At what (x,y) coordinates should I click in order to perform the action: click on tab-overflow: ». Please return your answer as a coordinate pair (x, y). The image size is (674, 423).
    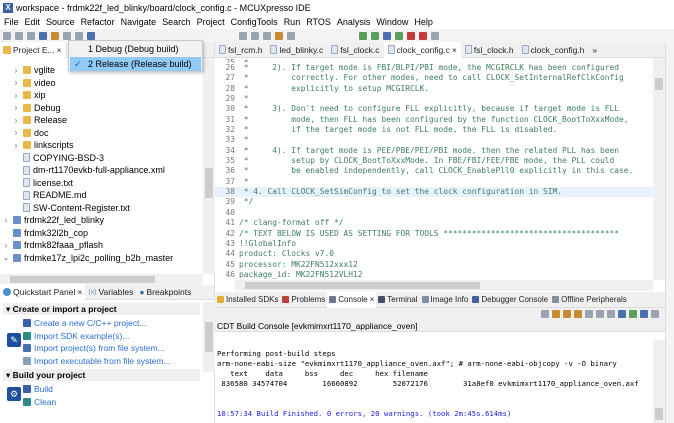
    Looking at the image, I should click on (594, 50).